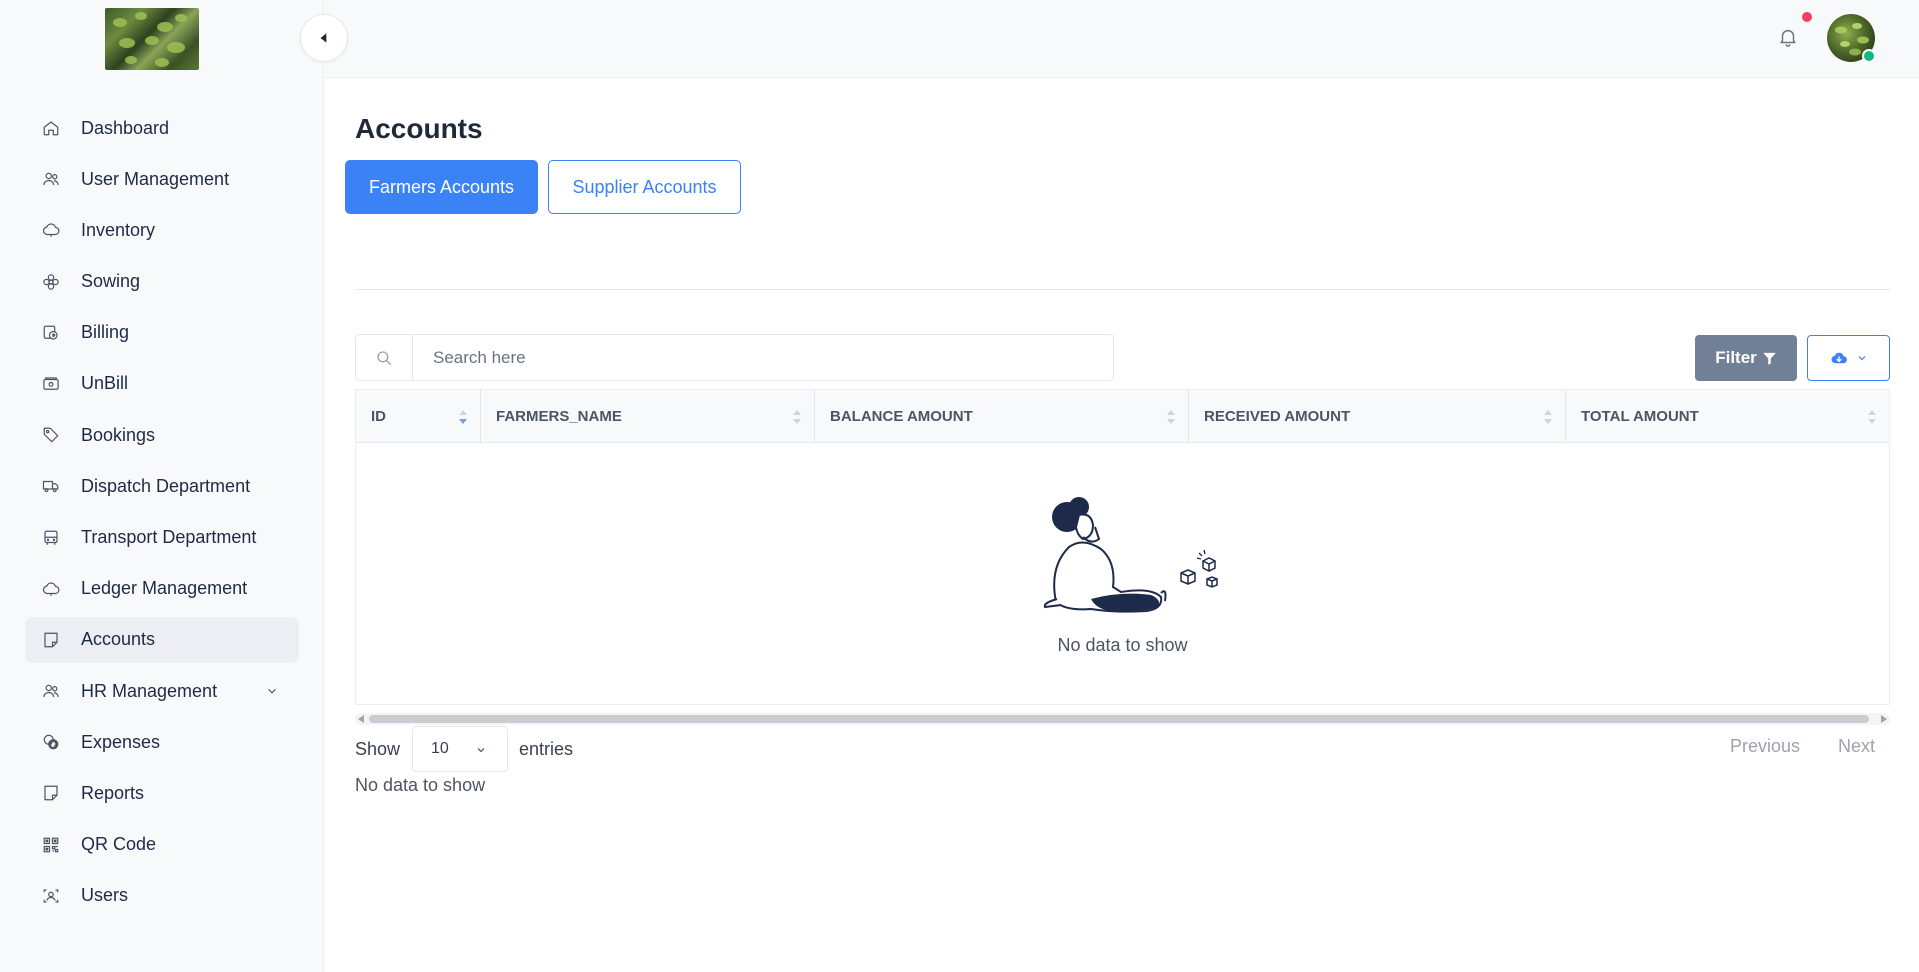 The width and height of the screenshot is (1919, 972). Describe the element at coordinates (51, 896) in the screenshot. I see `user-badge-icon` at that location.